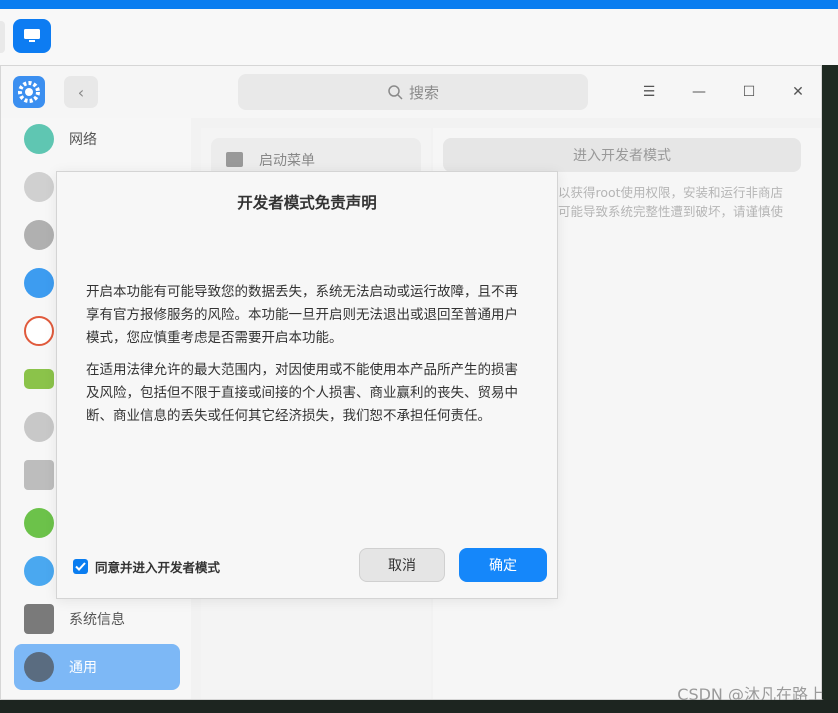 The height and width of the screenshot is (713, 838). I want to click on minimize-icon: —, so click(699, 92).